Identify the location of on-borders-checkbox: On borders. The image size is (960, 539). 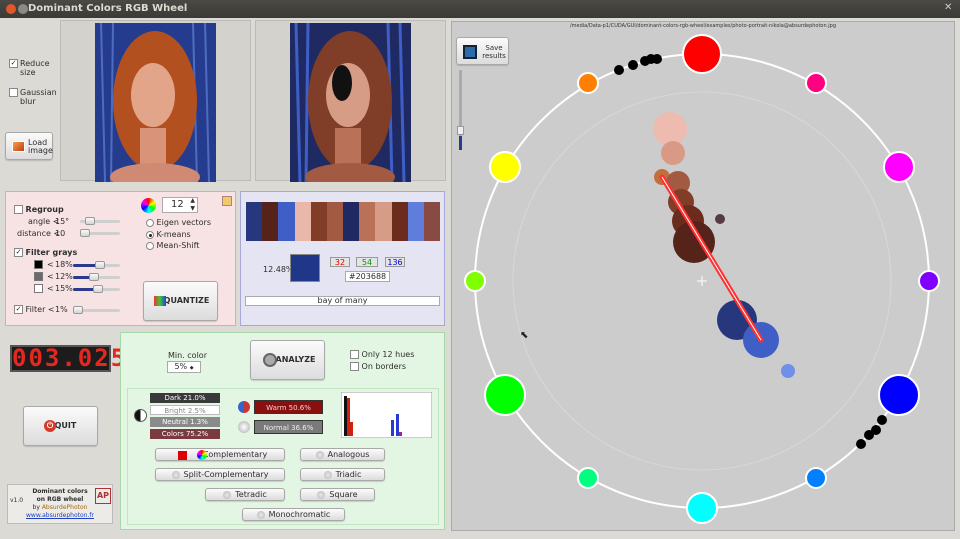
(378, 366).